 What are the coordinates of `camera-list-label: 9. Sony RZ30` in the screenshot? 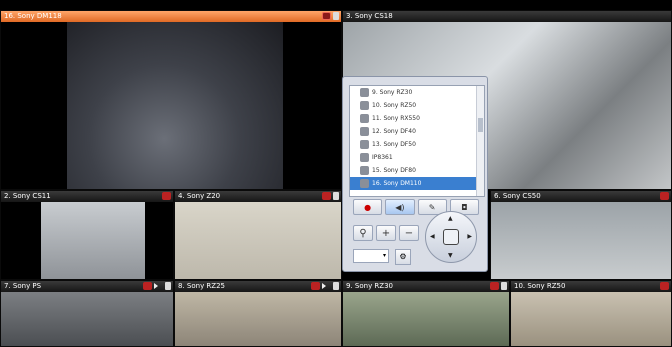 It's located at (392, 92).